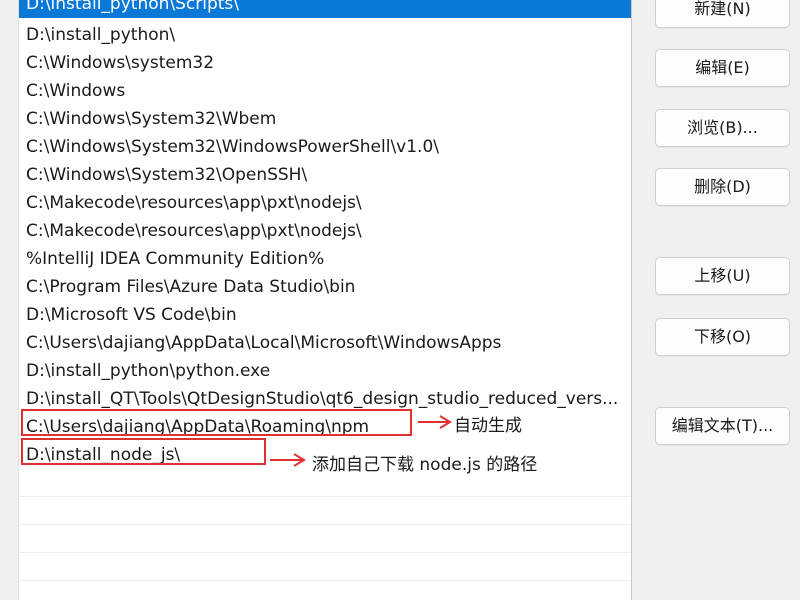  Describe the element at coordinates (120, 63) in the screenshot. I see `path-row-text: C:\Windows\system32` at that location.